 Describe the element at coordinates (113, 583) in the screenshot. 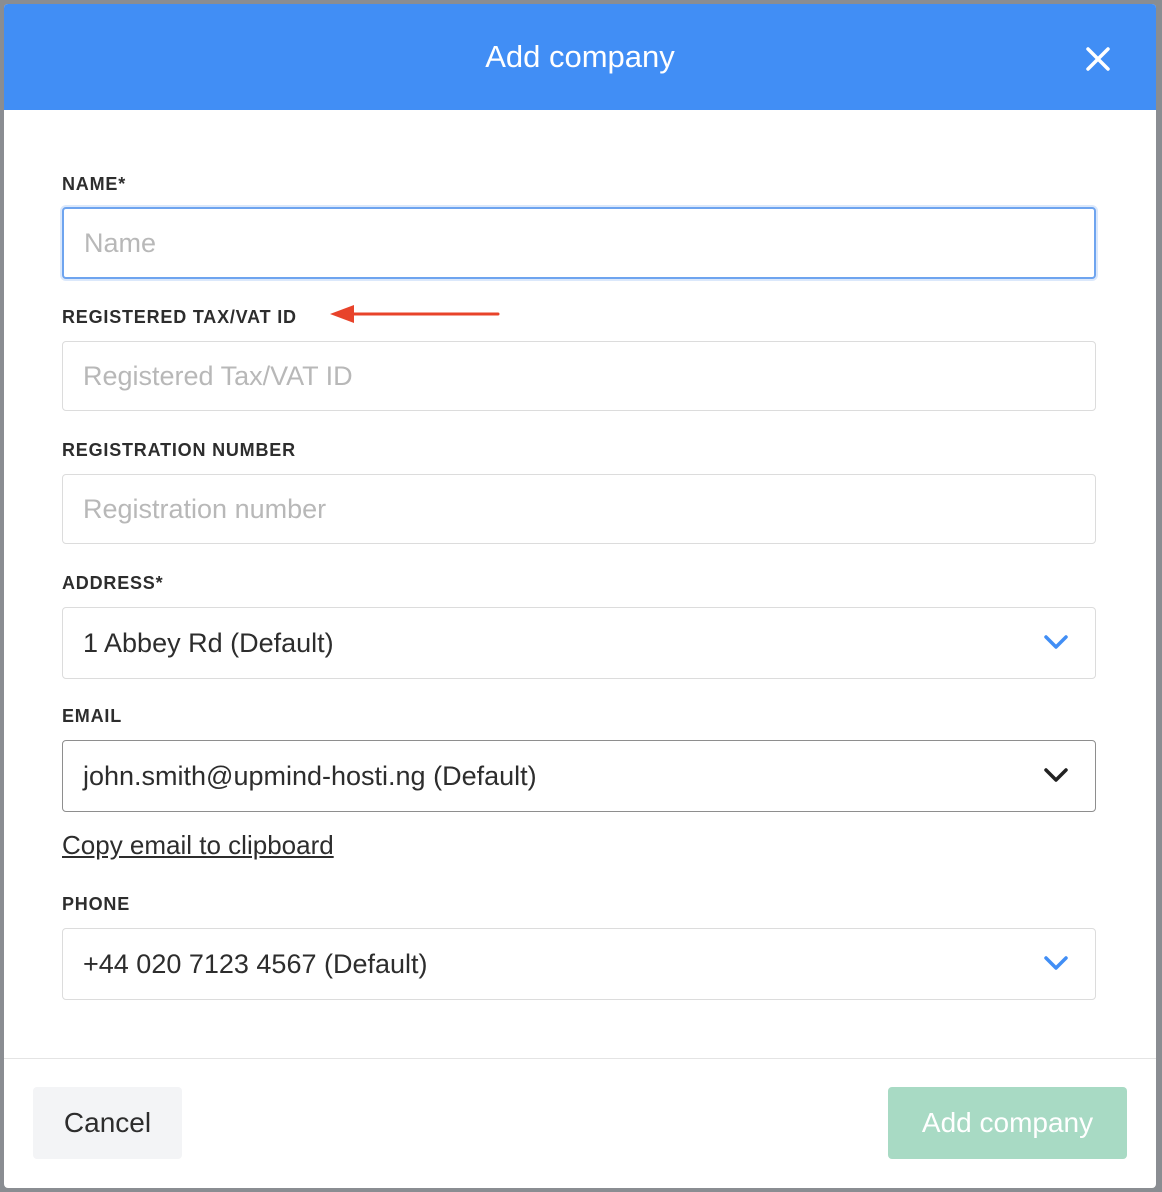

I see `address-label: ADDRESS*` at that location.